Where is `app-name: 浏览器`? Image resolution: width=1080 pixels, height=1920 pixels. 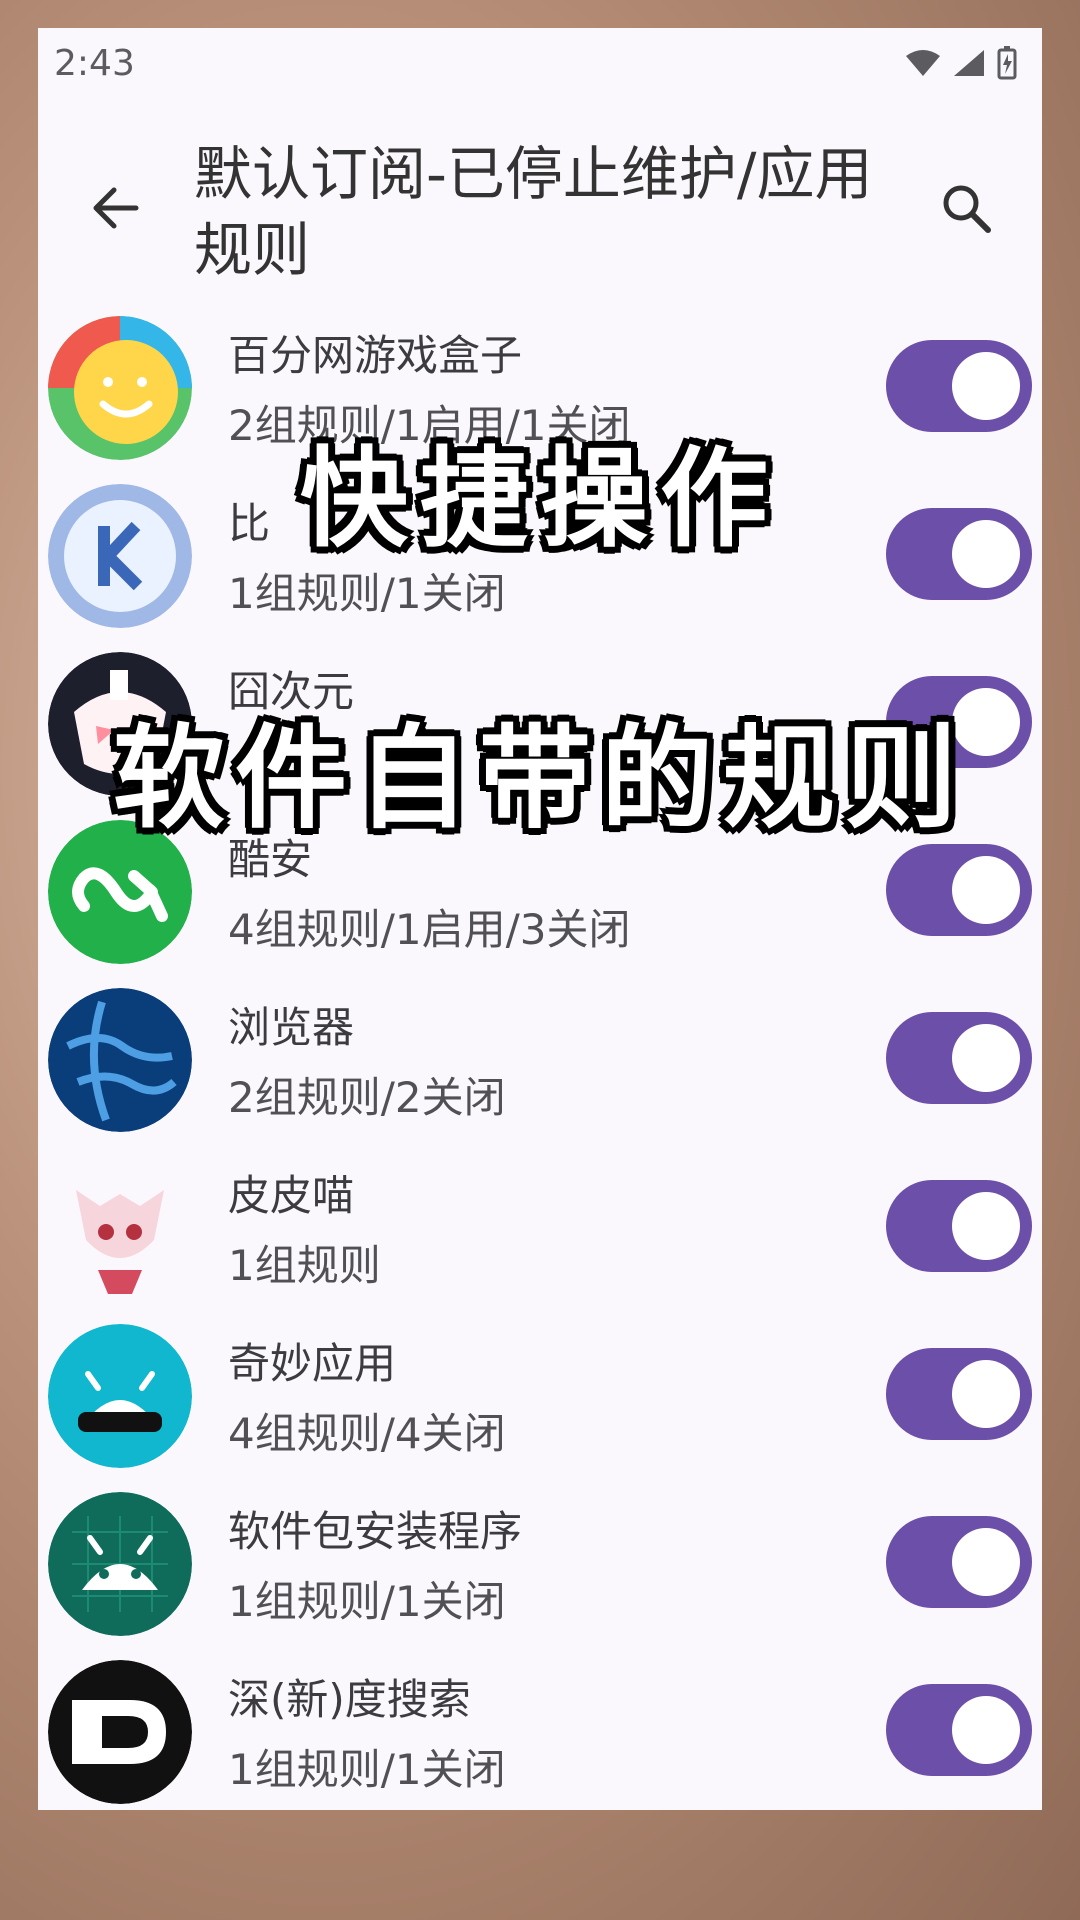
app-name: 浏览器 is located at coordinates (291, 1027).